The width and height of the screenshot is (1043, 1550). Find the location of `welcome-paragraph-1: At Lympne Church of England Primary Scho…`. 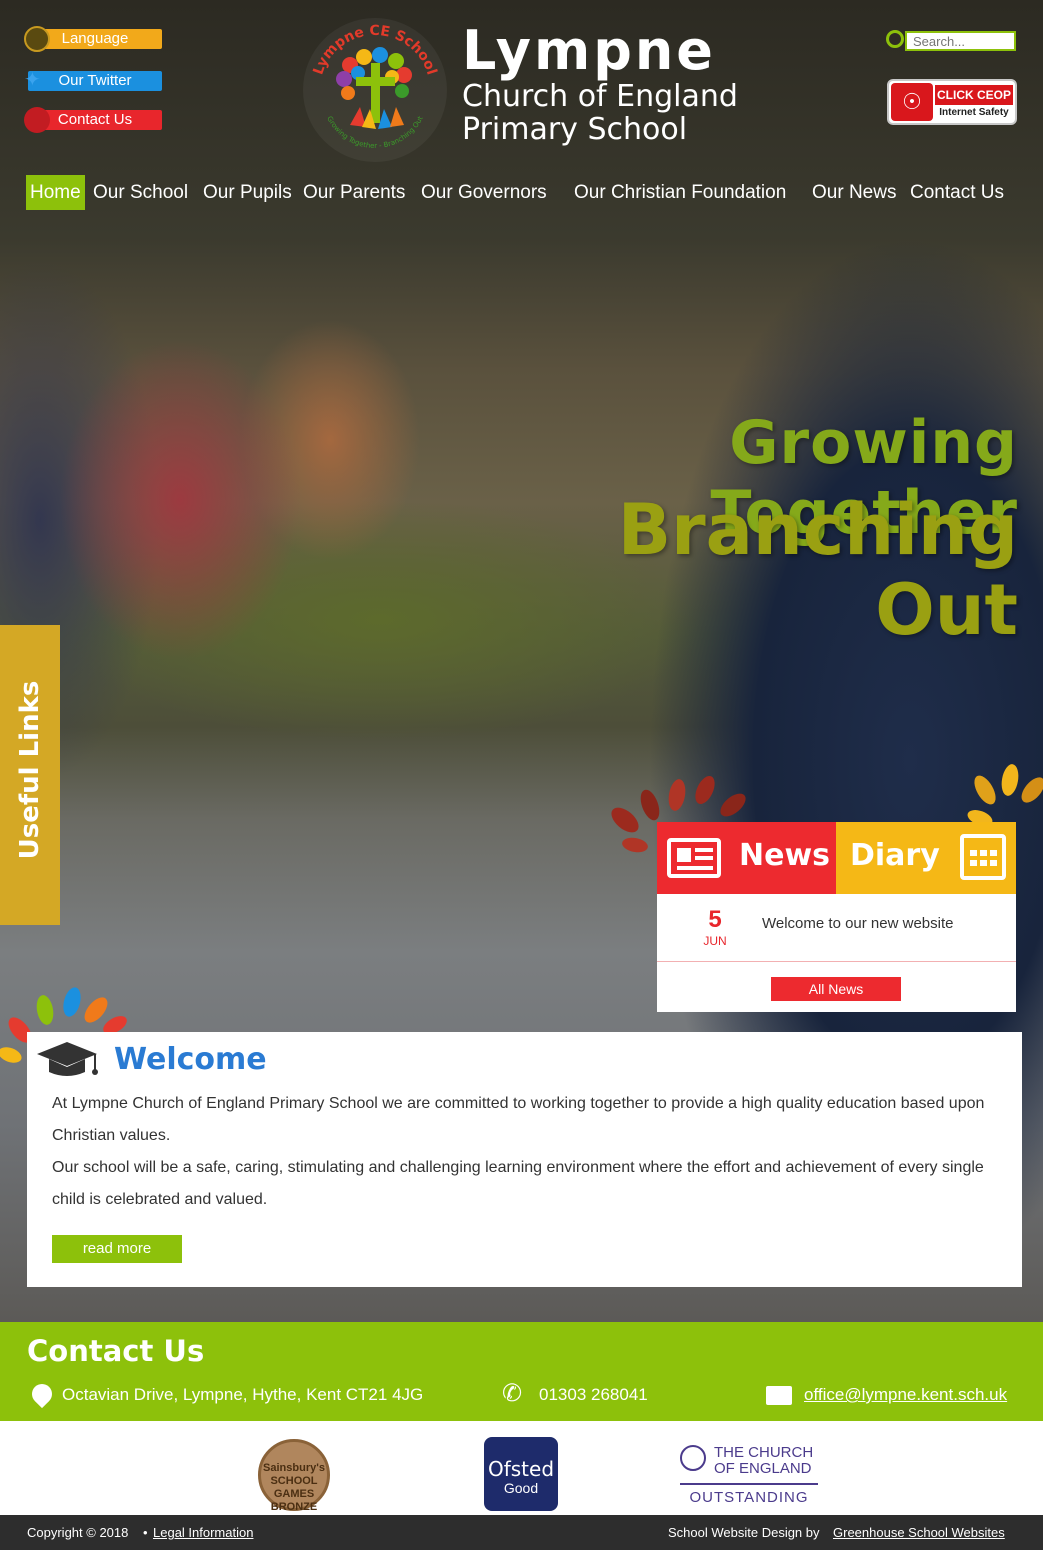

welcome-paragraph-1: At Lympne Church of England Primary Scho… is located at coordinates (518, 1119).